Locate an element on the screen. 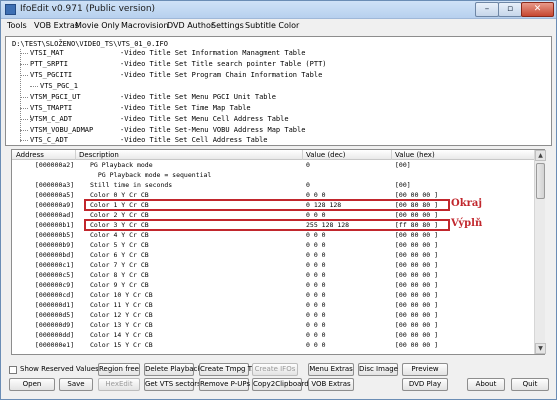 This screenshot has width=557, height=400. show-reserved-label: Show Reserved Values is located at coordinates (59, 369).